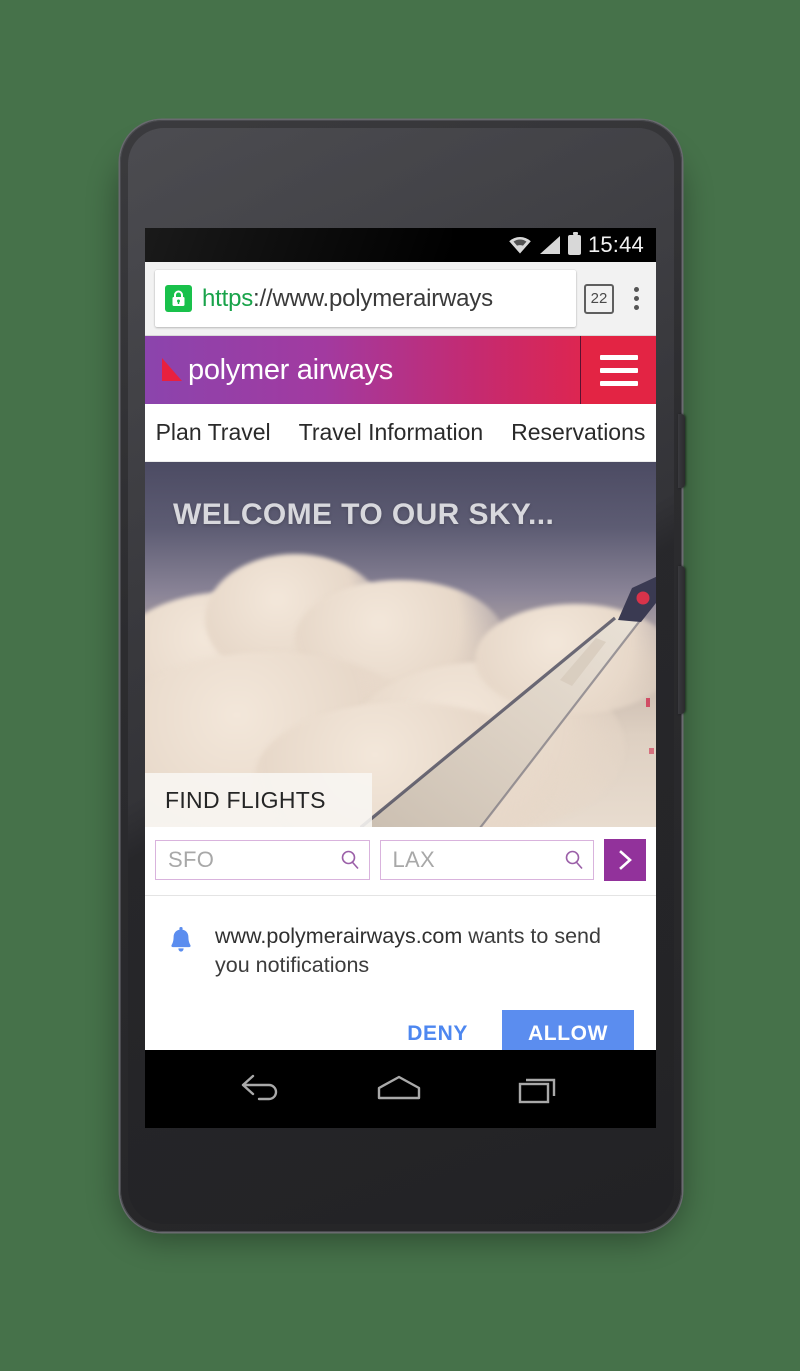 Image resolution: width=800 pixels, height=1371 pixels. I want to click on android-navigation-bar, so click(400, 1089).